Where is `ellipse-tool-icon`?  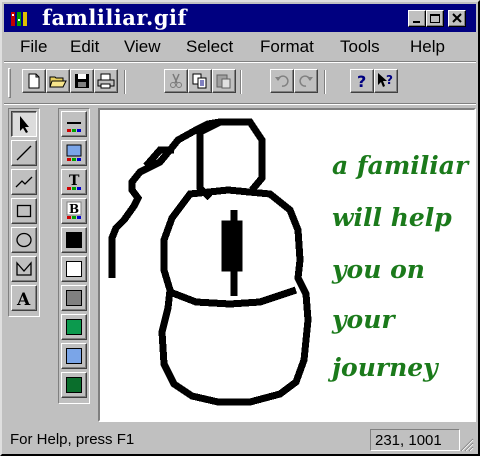 ellipse-tool-icon is located at coordinates (24, 240).